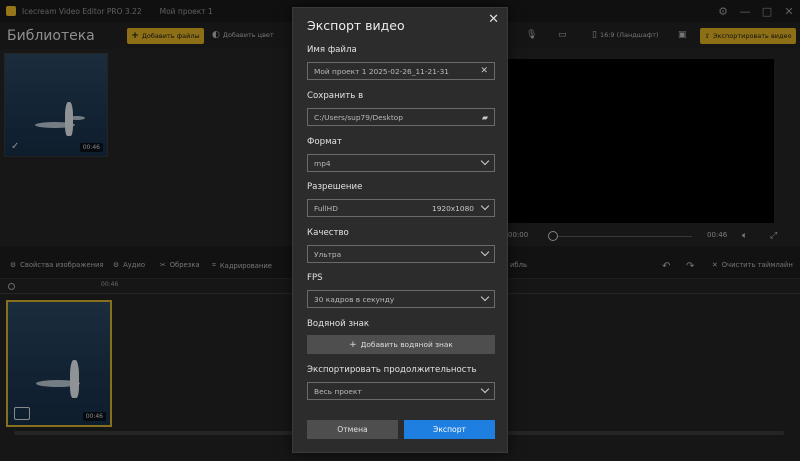 The image size is (800, 461). I want to click on resolution-name: FullHD, so click(326, 208).